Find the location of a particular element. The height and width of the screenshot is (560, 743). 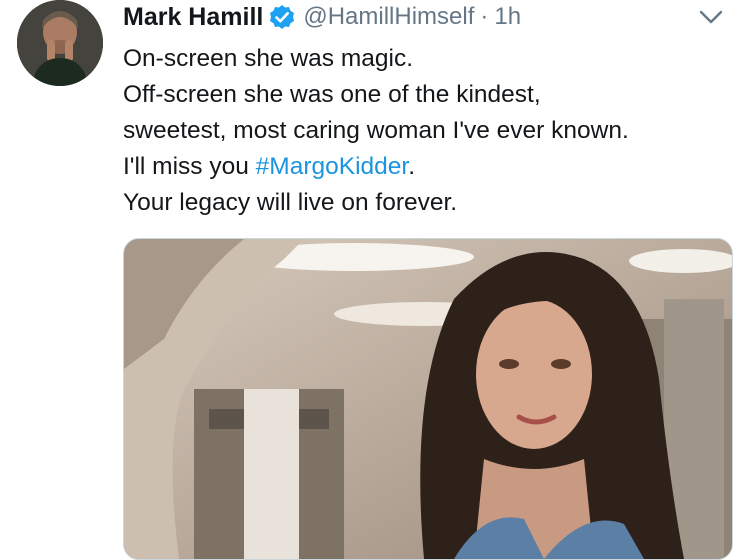

tweet-timestamp: 1h is located at coordinates (507, 17).